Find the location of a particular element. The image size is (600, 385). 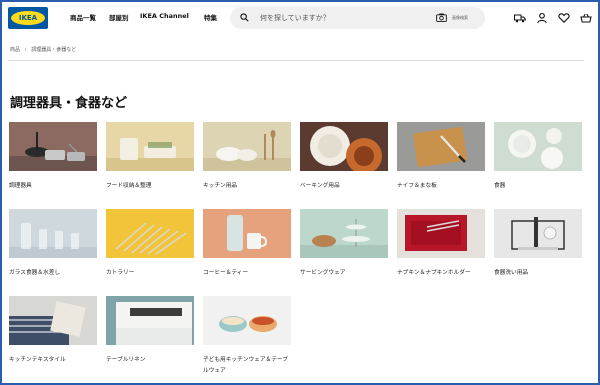

logo-text: IKEA is located at coordinates (28, 18).